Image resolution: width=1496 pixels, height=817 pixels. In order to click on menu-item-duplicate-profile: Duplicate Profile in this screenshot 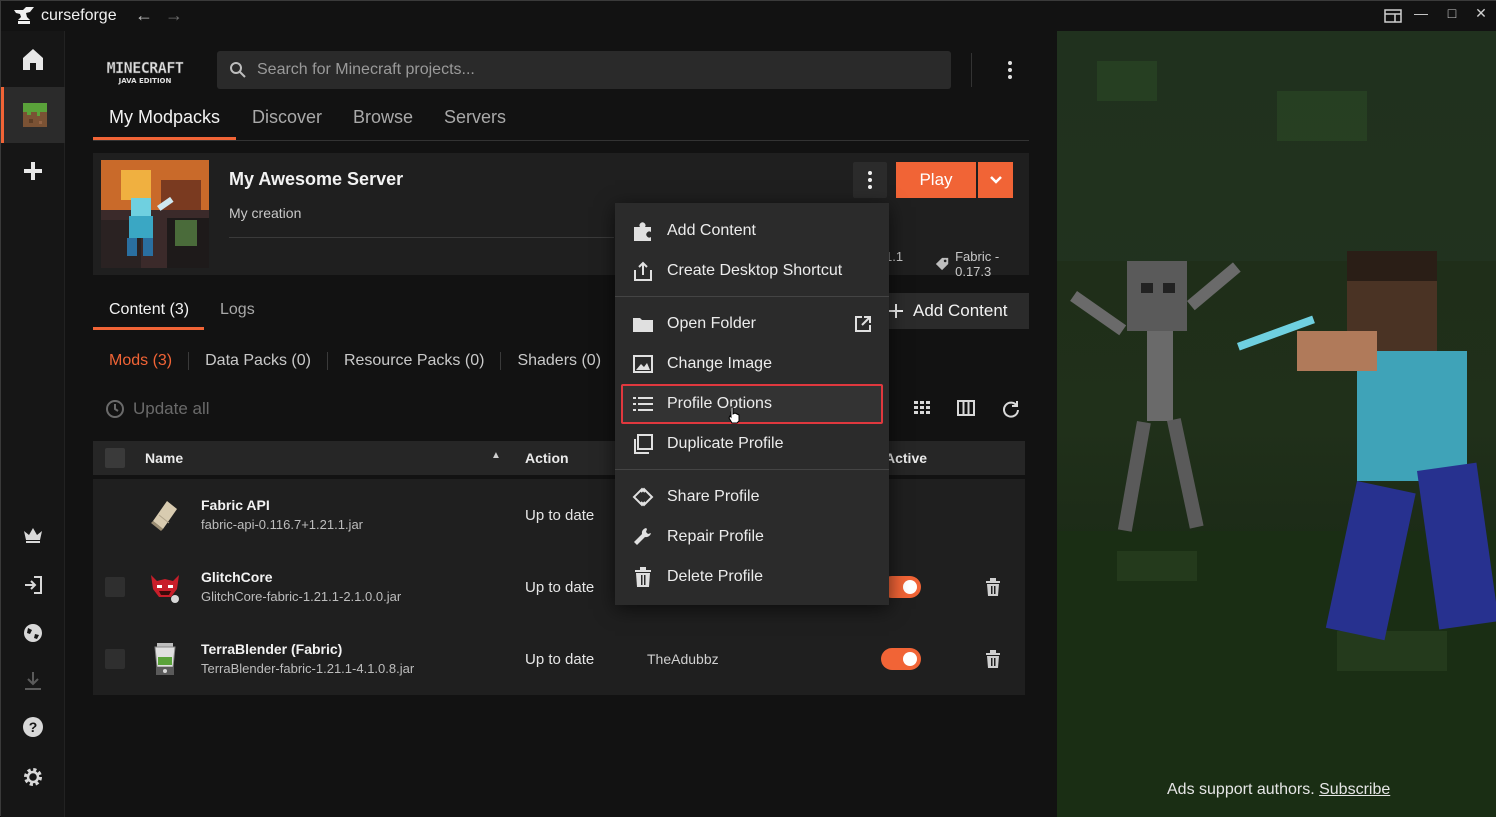, I will do `click(752, 444)`.